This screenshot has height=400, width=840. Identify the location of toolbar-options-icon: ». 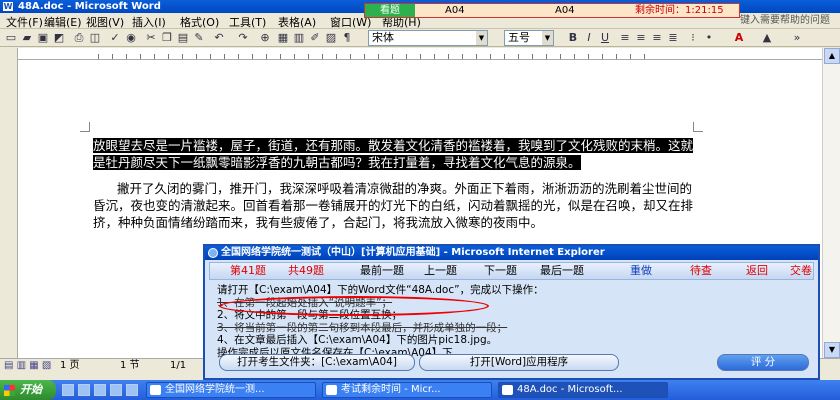
(797, 38).